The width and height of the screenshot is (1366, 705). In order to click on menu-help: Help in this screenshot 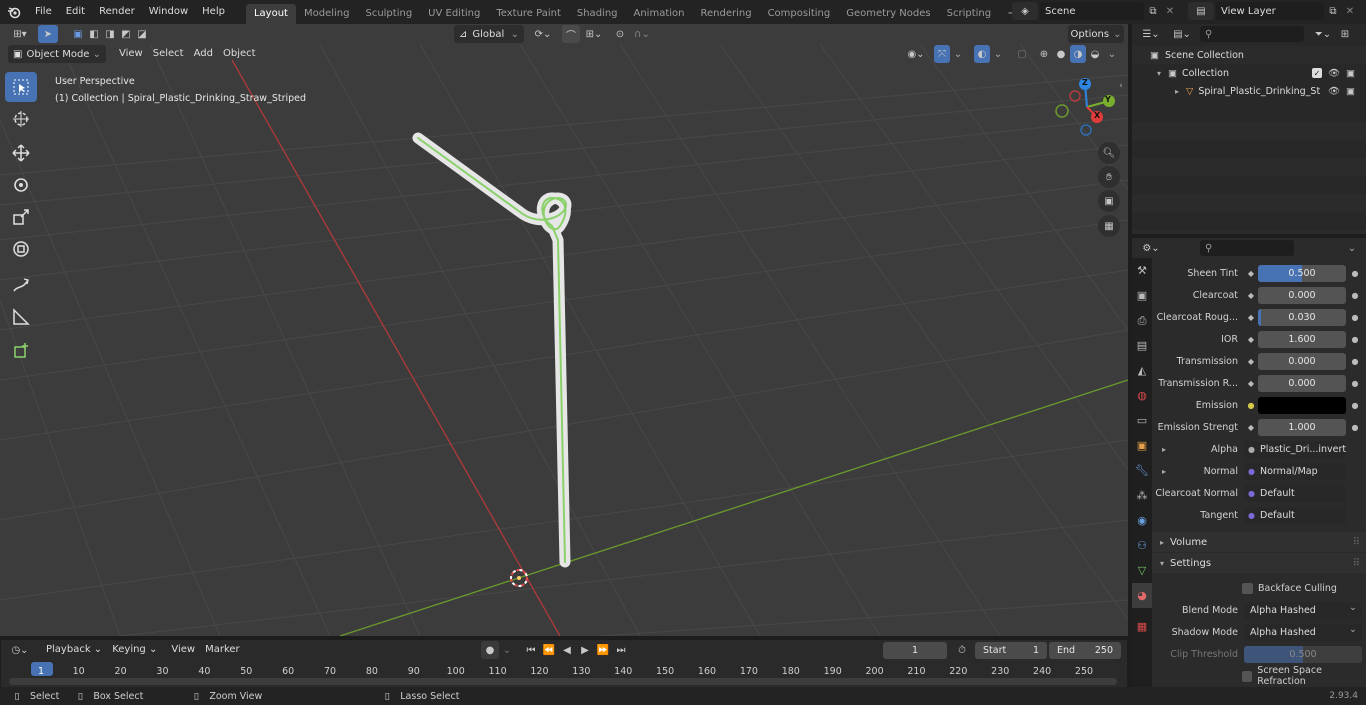, I will do `click(213, 12)`.